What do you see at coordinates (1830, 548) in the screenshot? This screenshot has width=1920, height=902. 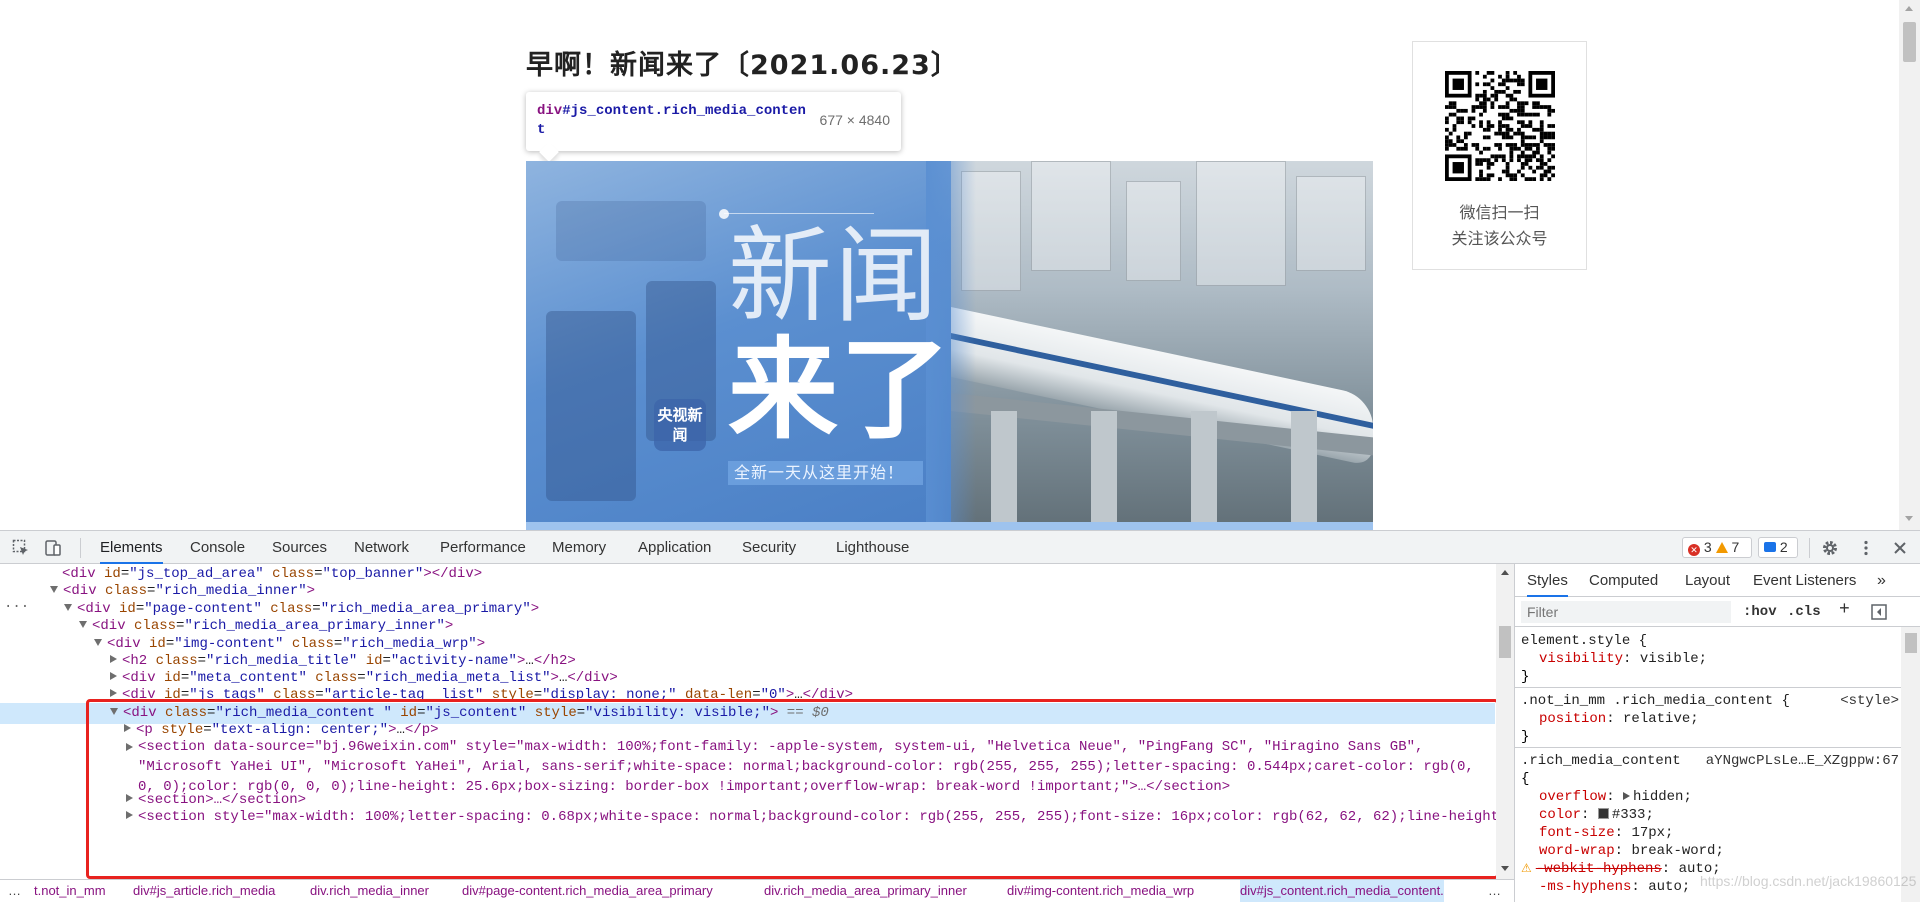 I see `gear-icon` at bounding box center [1830, 548].